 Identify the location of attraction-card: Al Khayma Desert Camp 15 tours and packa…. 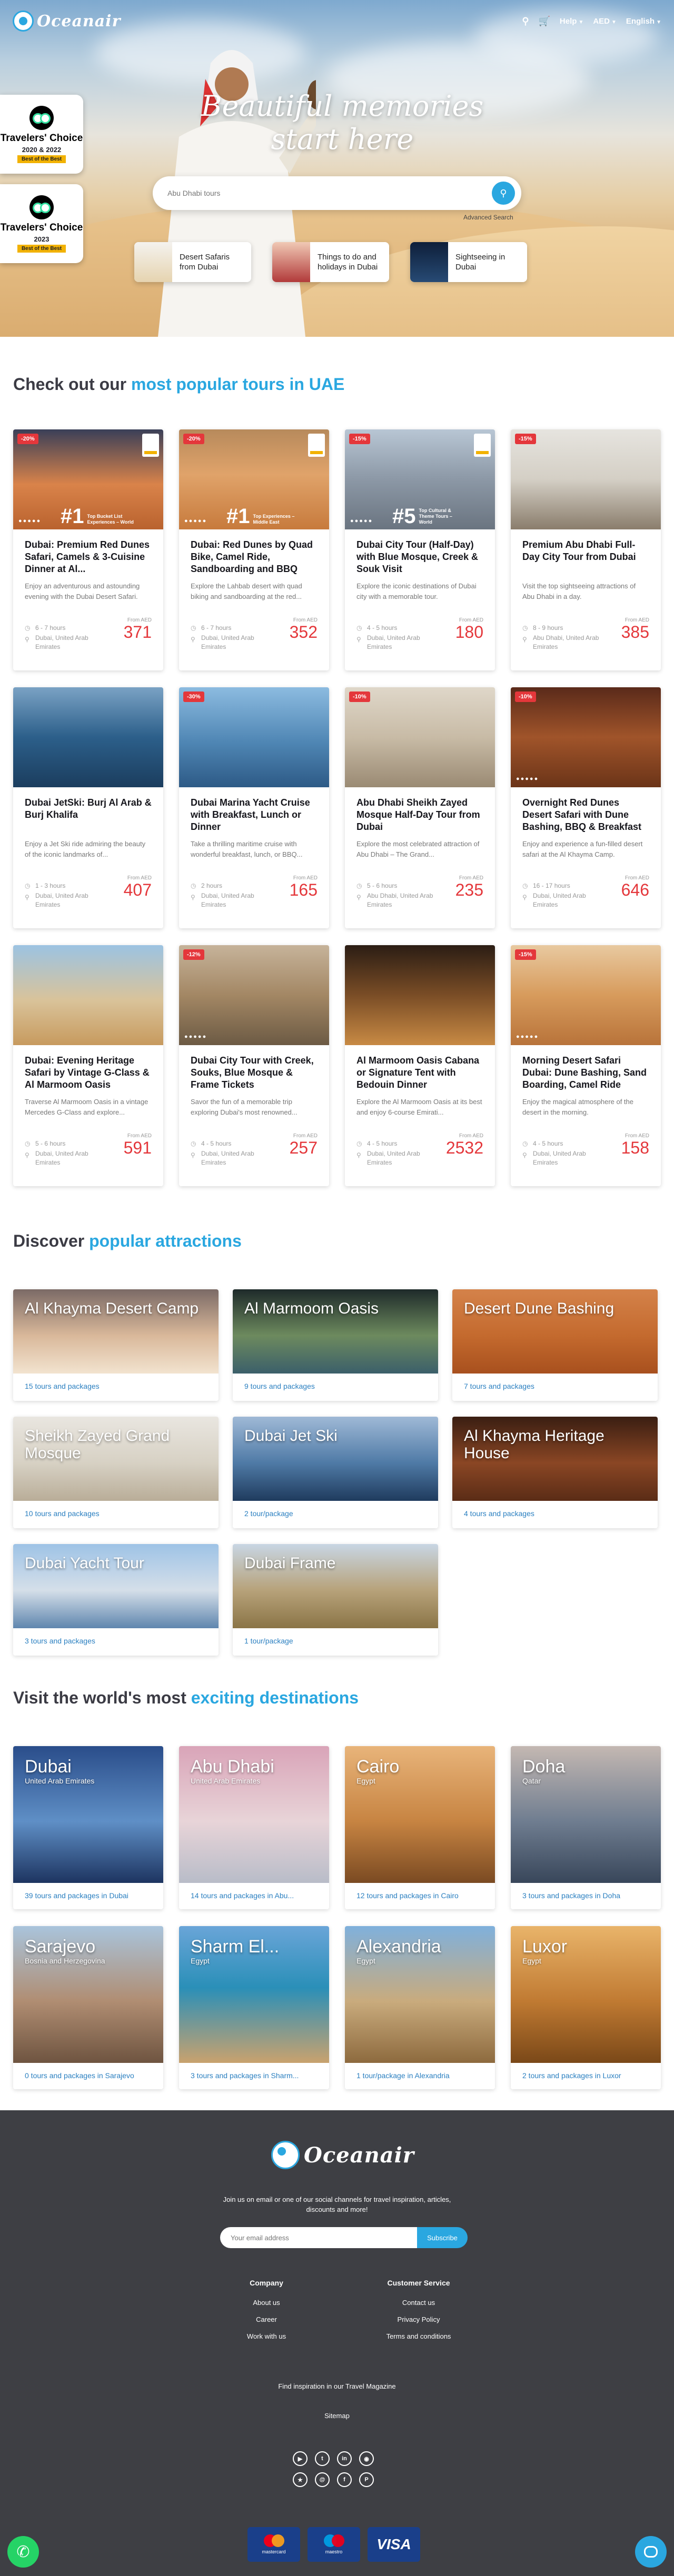
(116, 1345).